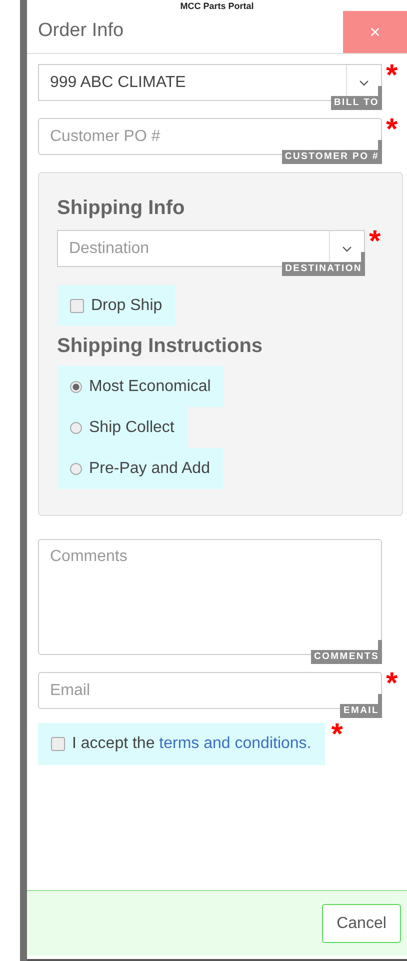  I want to click on page-title: MCC Parts Portal, so click(217, 6).